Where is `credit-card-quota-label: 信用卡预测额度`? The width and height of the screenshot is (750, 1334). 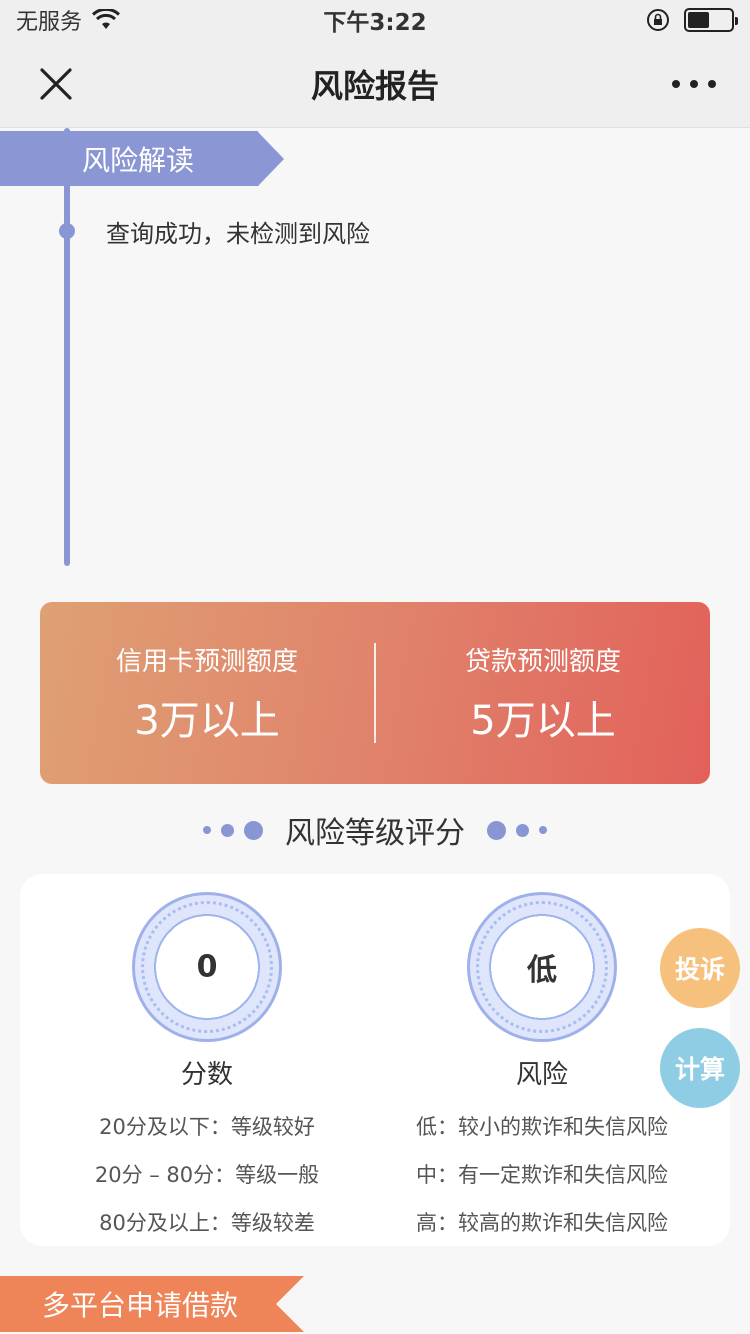 credit-card-quota-label: 信用卡预测额度 is located at coordinates (206, 661).